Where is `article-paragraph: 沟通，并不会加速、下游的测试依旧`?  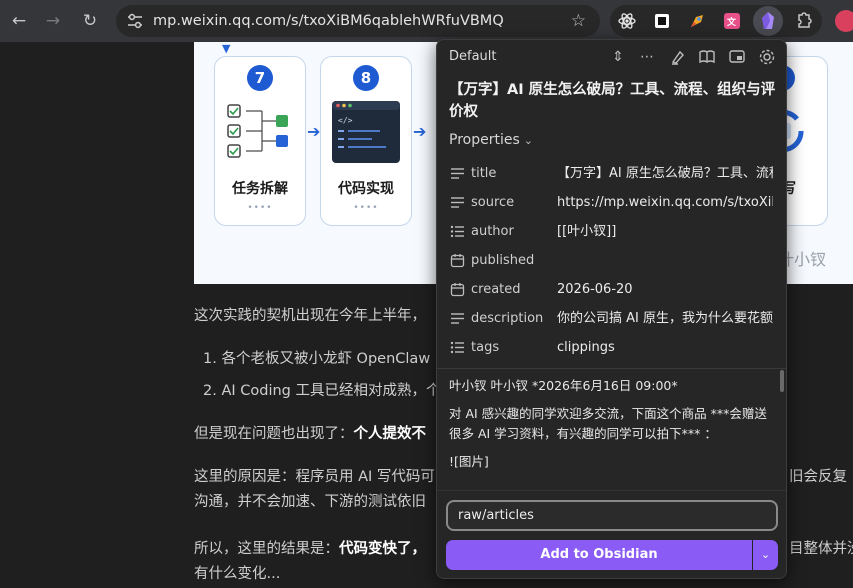
article-paragraph: 沟通，并不会加速、下游的测试依旧 is located at coordinates (310, 502).